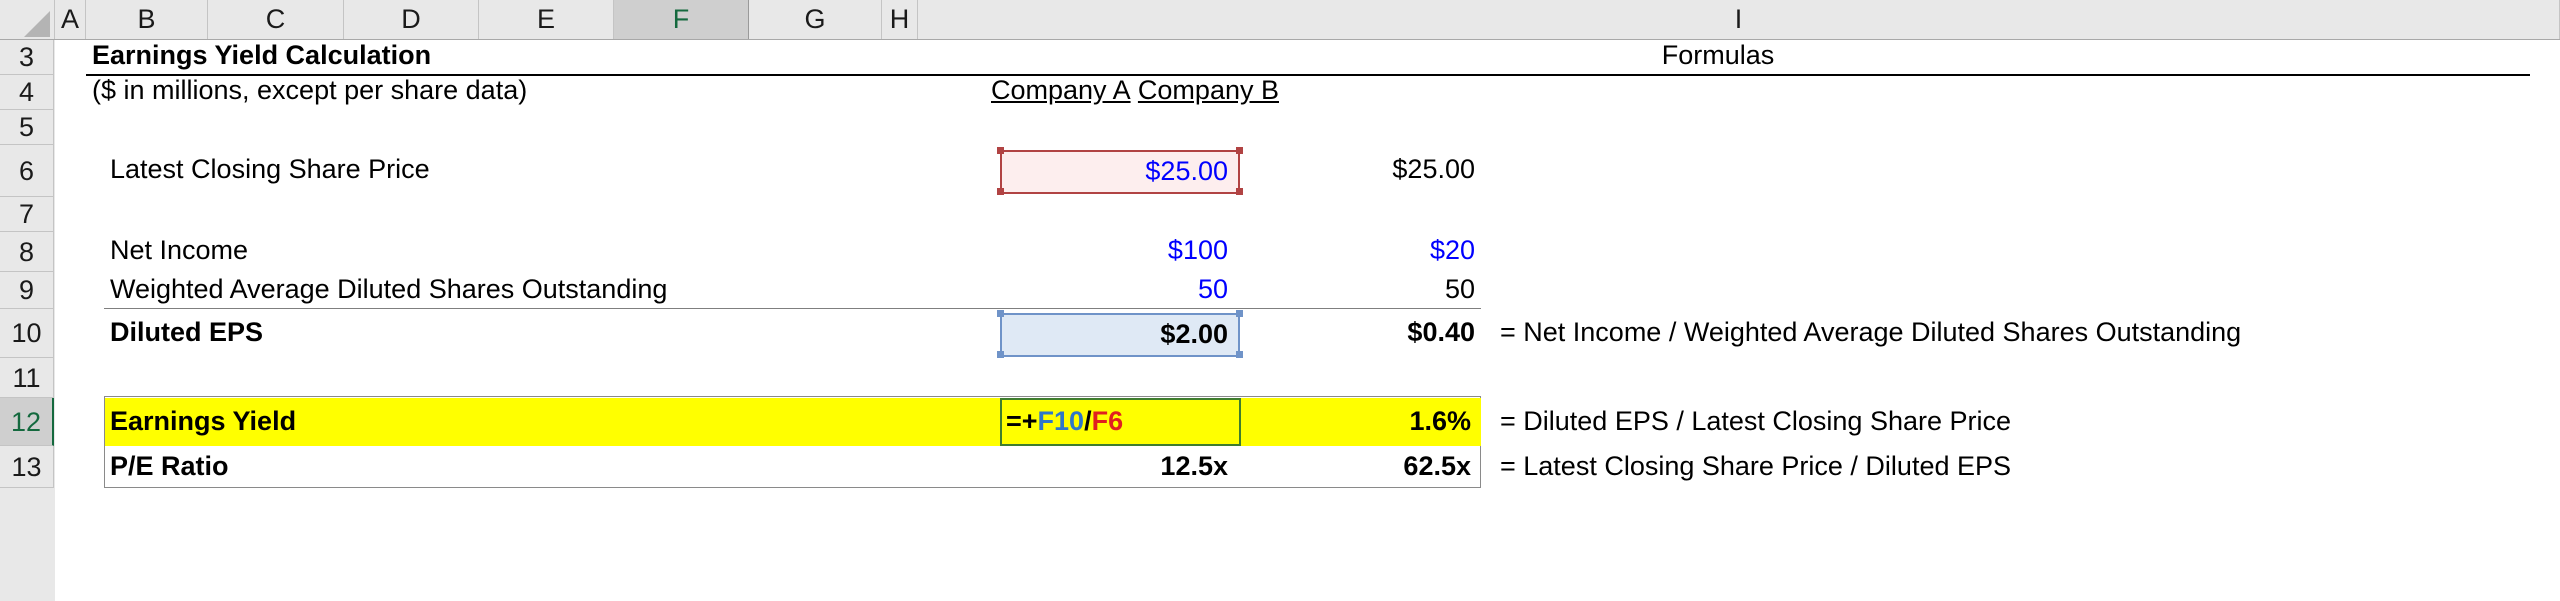 The width and height of the screenshot is (2560, 601). Describe the element at coordinates (546, 19) in the screenshot. I see `column-header-e: E` at that location.